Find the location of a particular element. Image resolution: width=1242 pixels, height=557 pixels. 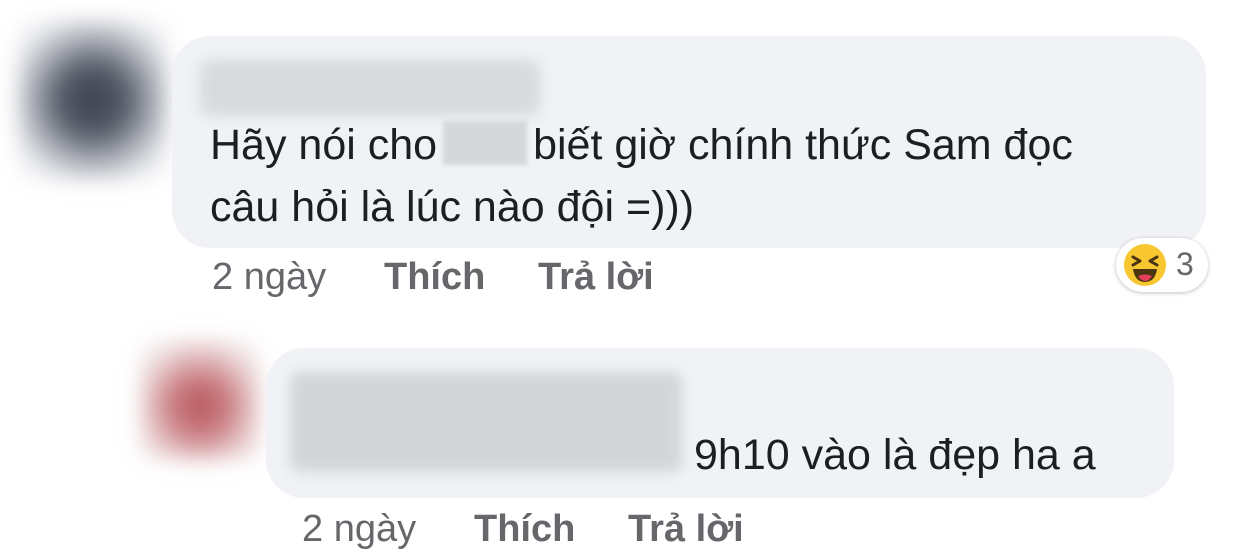

redacted-name is located at coordinates (485, 143).